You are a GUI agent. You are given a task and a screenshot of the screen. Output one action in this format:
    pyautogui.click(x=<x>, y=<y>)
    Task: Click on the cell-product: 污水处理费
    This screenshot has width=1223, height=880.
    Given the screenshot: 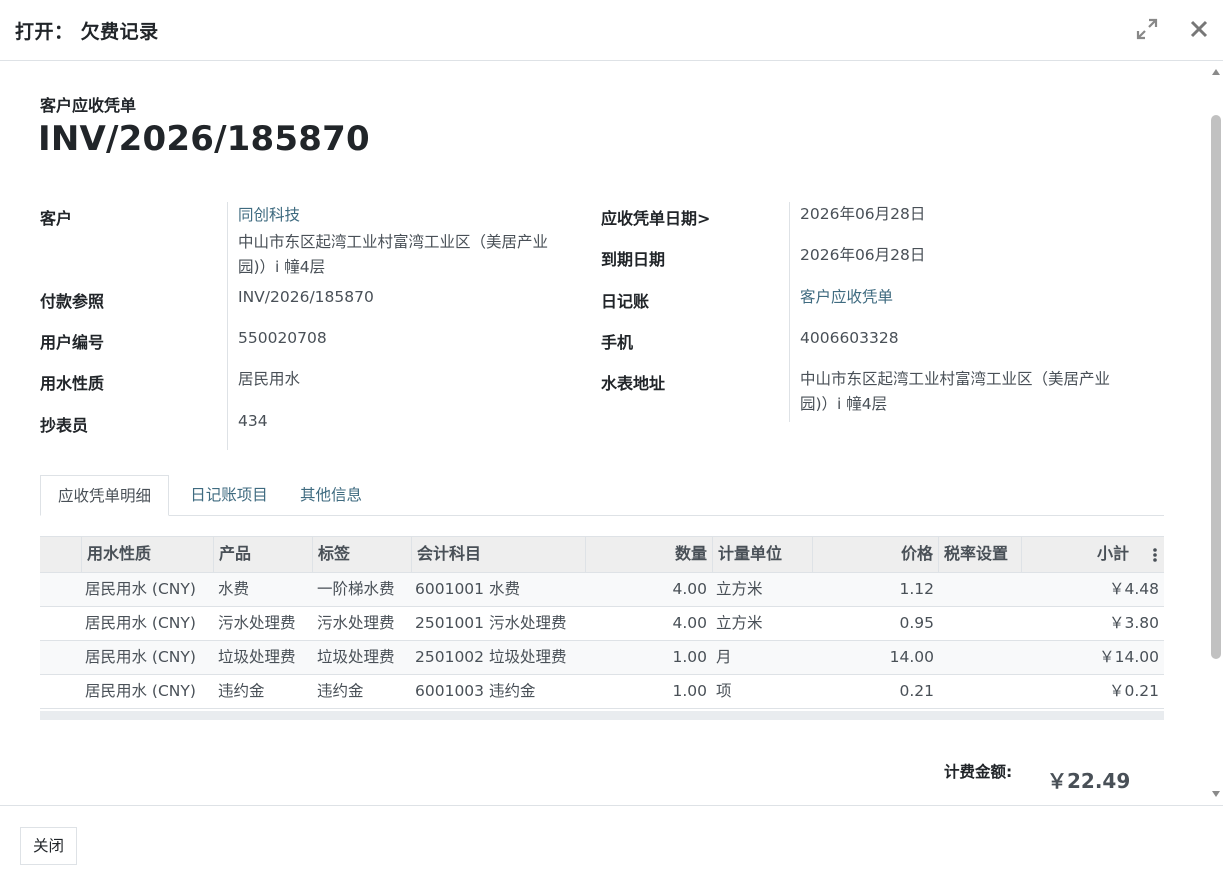 What is the action you would take?
    pyautogui.click(x=257, y=623)
    